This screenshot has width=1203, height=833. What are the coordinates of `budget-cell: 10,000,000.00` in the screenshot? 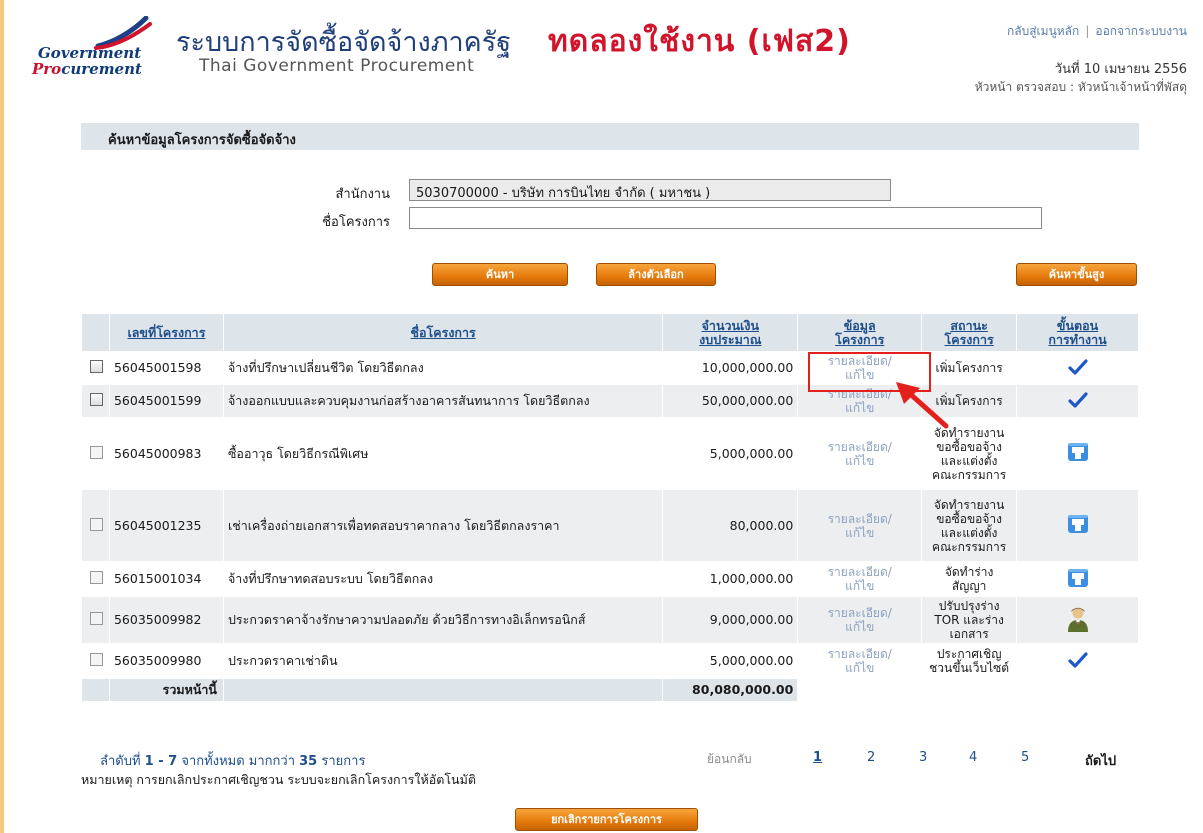 It's located at (730, 368).